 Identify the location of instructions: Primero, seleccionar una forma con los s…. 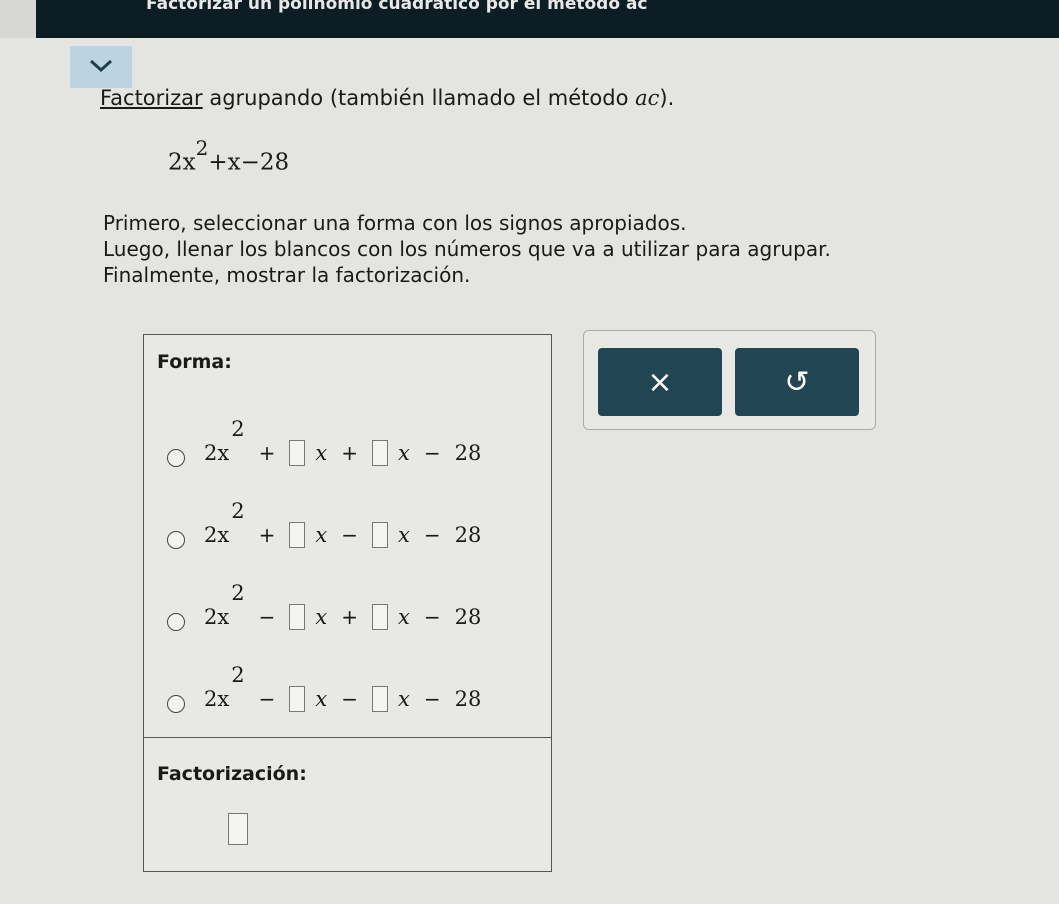
(467, 249).